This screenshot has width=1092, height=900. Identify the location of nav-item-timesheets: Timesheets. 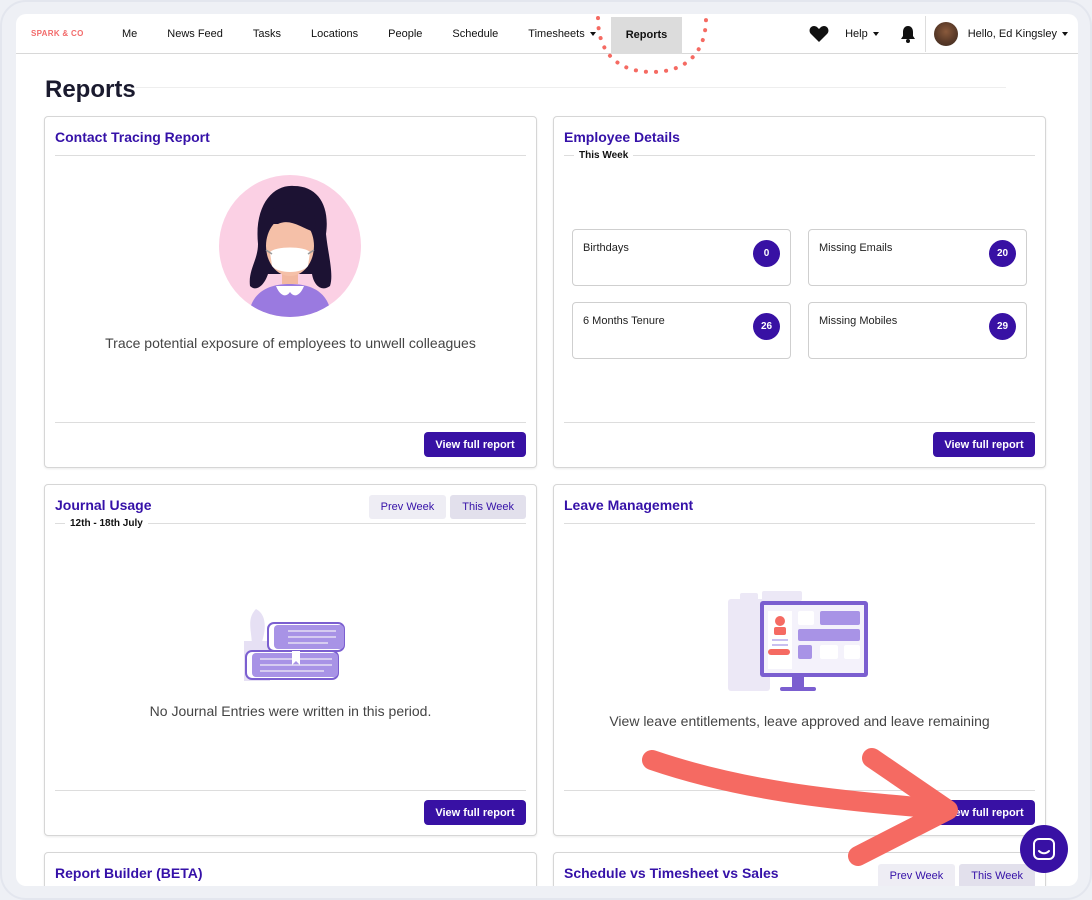
(561, 34).